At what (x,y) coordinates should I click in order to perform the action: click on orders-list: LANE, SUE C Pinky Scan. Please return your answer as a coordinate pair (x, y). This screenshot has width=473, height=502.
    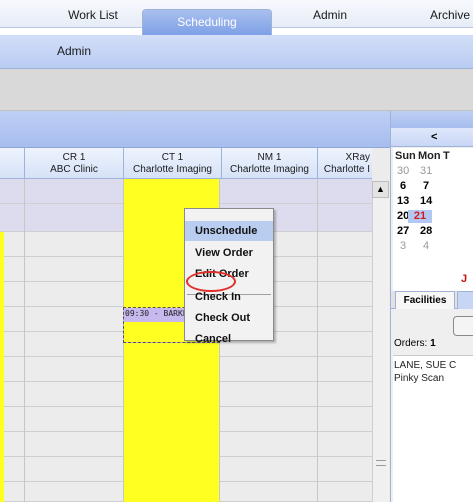
    Looking at the image, I should click on (433, 428).